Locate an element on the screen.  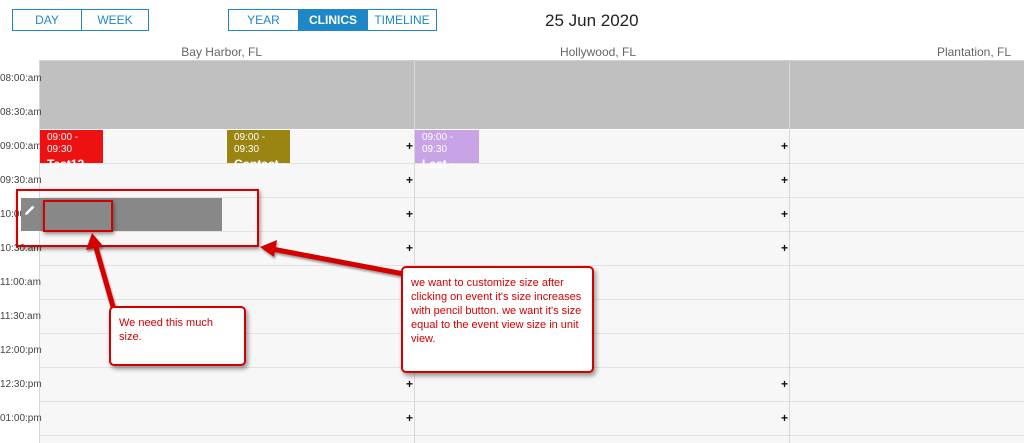
annotation-note-small: We need this much size. is located at coordinates (177, 336).